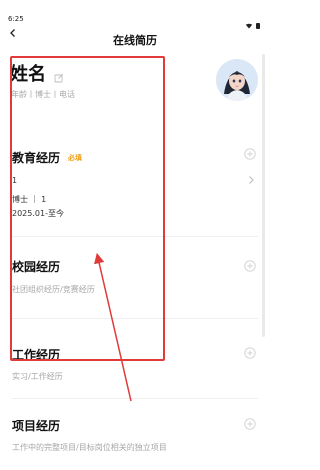  What do you see at coordinates (15, 180) in the screenshot?
I see `education-school: 1` at bounding box center [15, 180].